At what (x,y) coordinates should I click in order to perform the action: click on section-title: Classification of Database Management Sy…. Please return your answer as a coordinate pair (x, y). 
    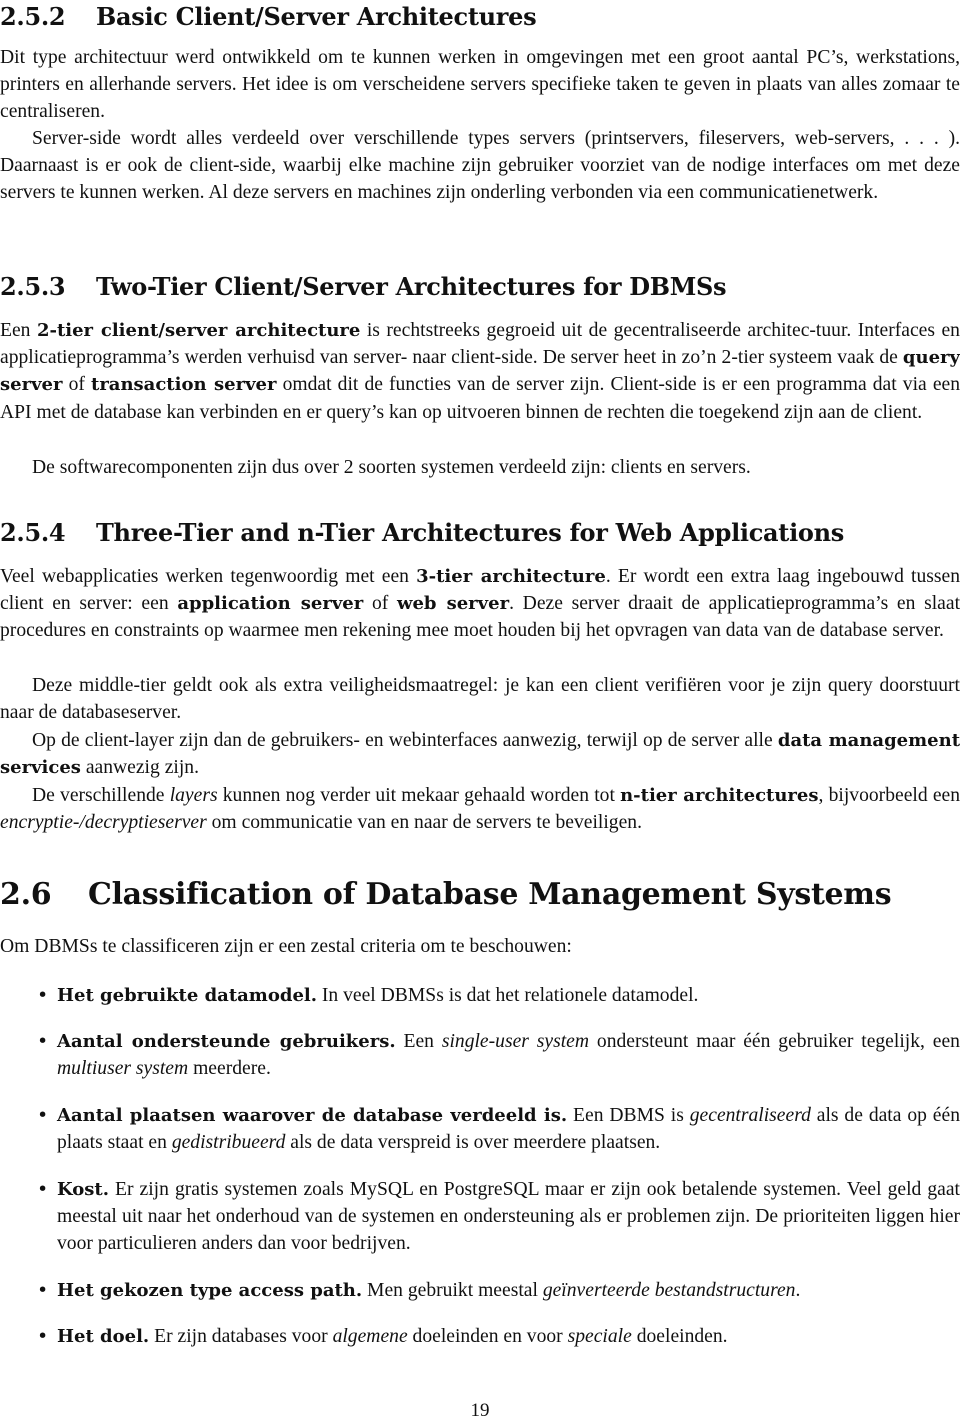
    Looking at the image, I should click on (490, 894).